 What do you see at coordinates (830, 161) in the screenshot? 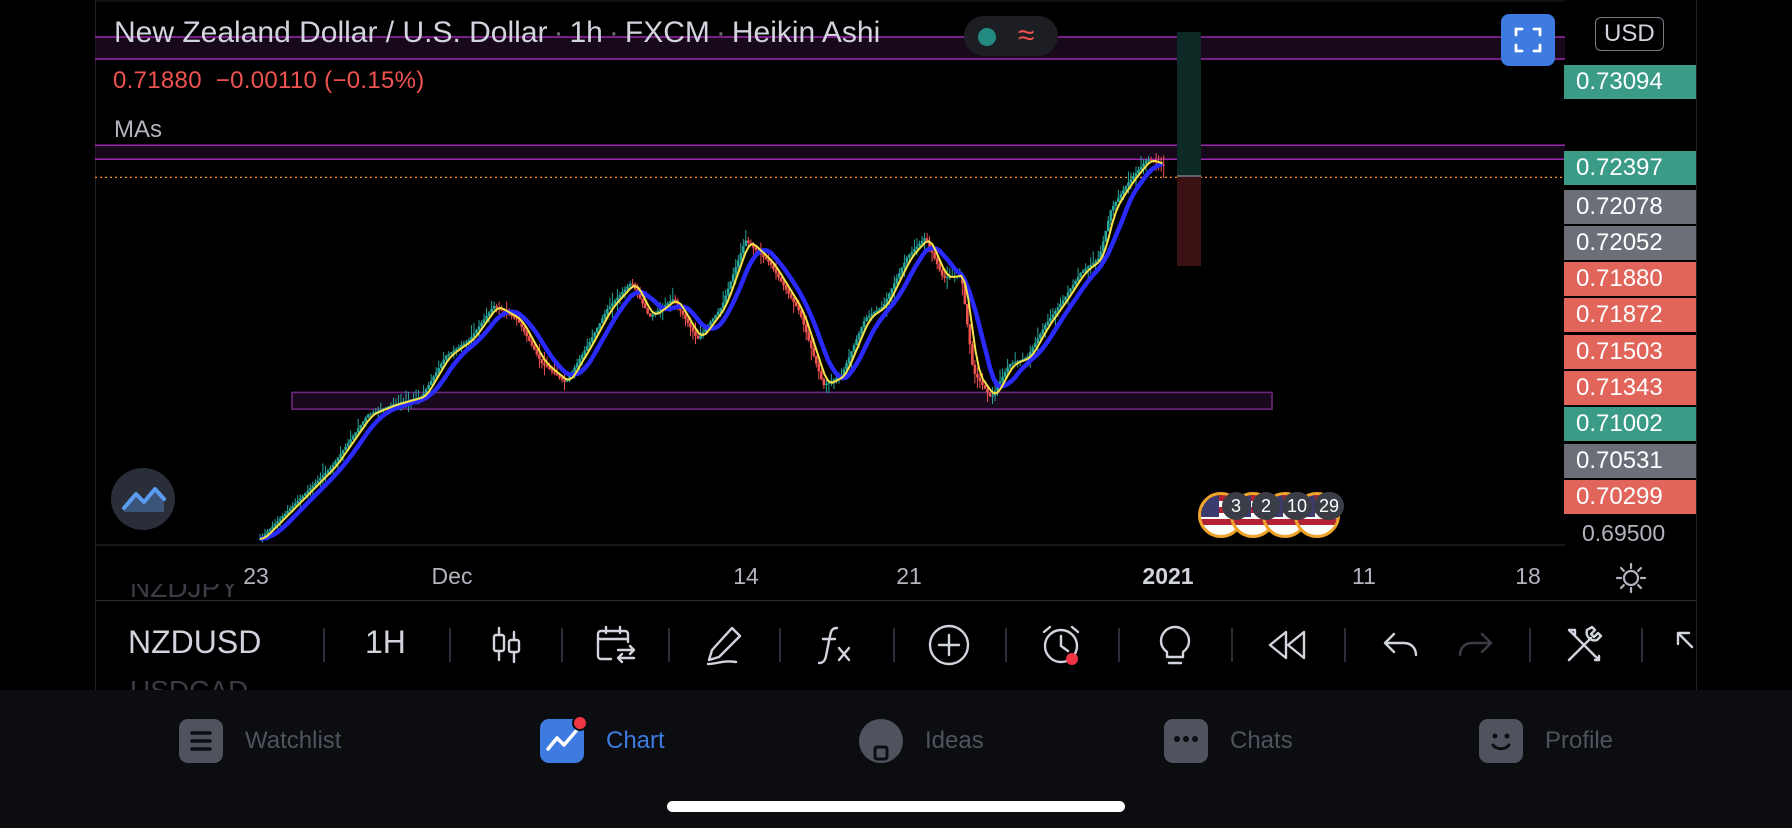
I see `horizontal-levels` at bounding box center [830, 161].